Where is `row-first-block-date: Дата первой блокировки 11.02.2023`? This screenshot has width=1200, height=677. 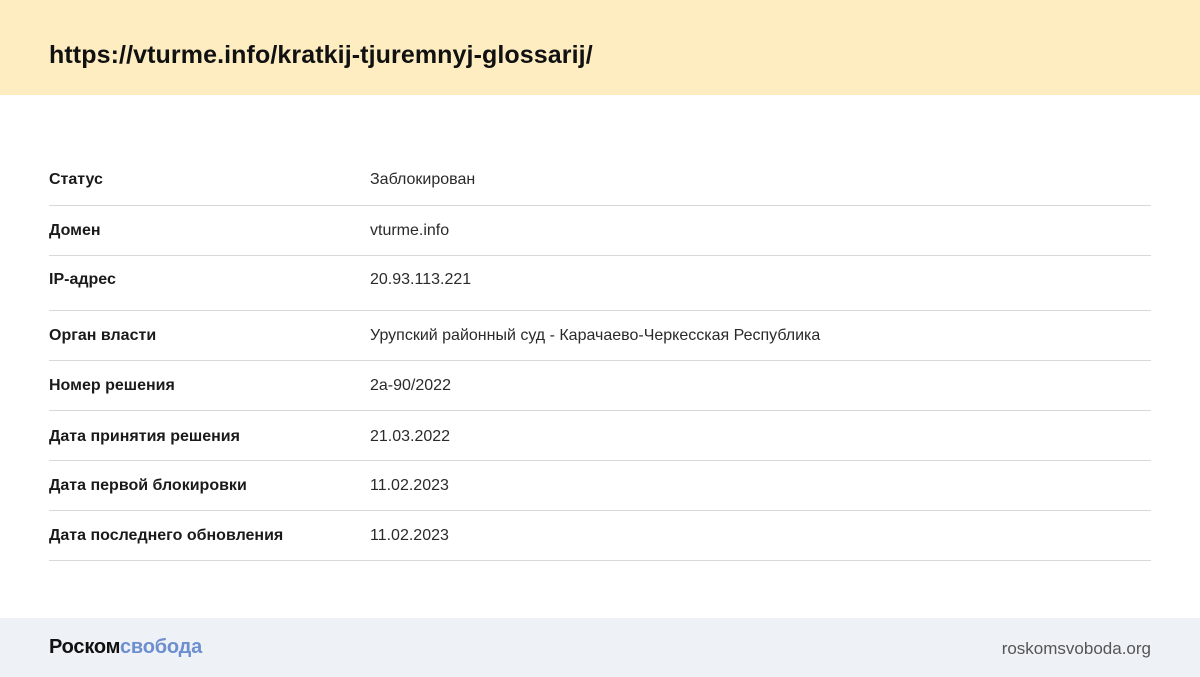 row-first-block-date: Дата первой блокировки 11.02.2023 is located at coordinates (600, 486).